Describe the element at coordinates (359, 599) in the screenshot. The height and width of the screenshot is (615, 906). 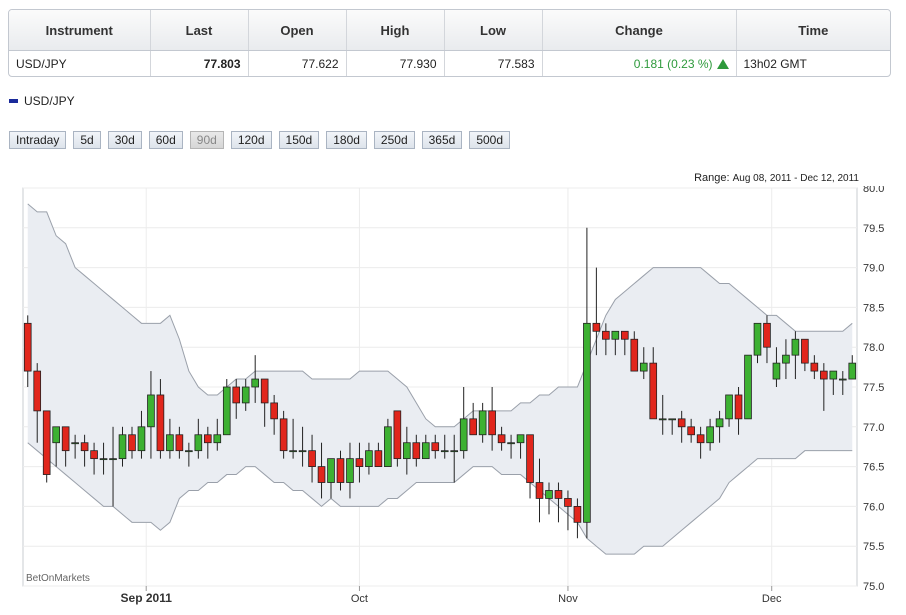
I see `x-tick-label: Oct` at that location.